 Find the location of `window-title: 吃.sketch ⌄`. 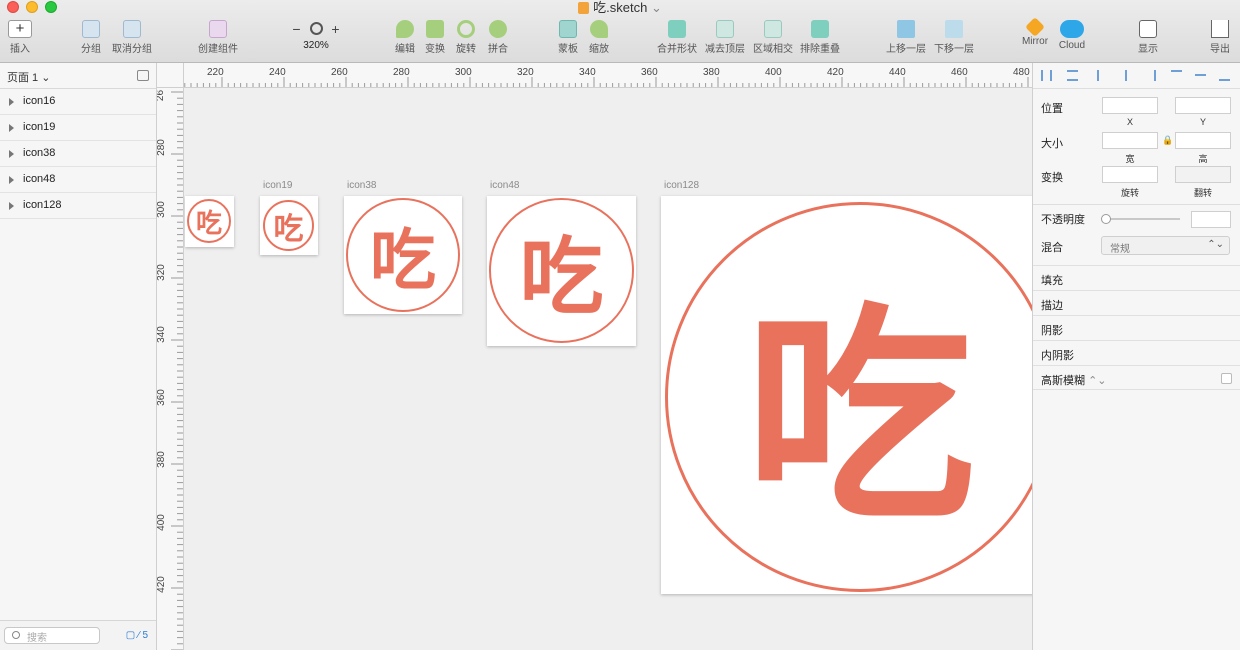

window-title: 吃.sketch ⌄ is located at coordinates (620, 7).